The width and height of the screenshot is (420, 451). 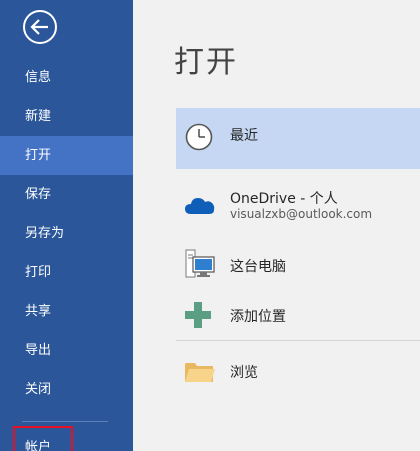 I want to click on folder-icon, so click(x=200, y=374).